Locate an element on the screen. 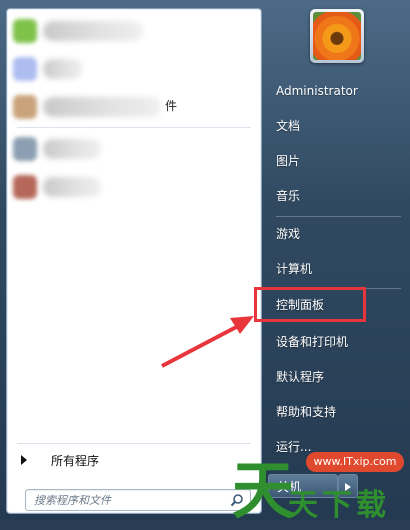  search-box is located at coordinates (138, 500).